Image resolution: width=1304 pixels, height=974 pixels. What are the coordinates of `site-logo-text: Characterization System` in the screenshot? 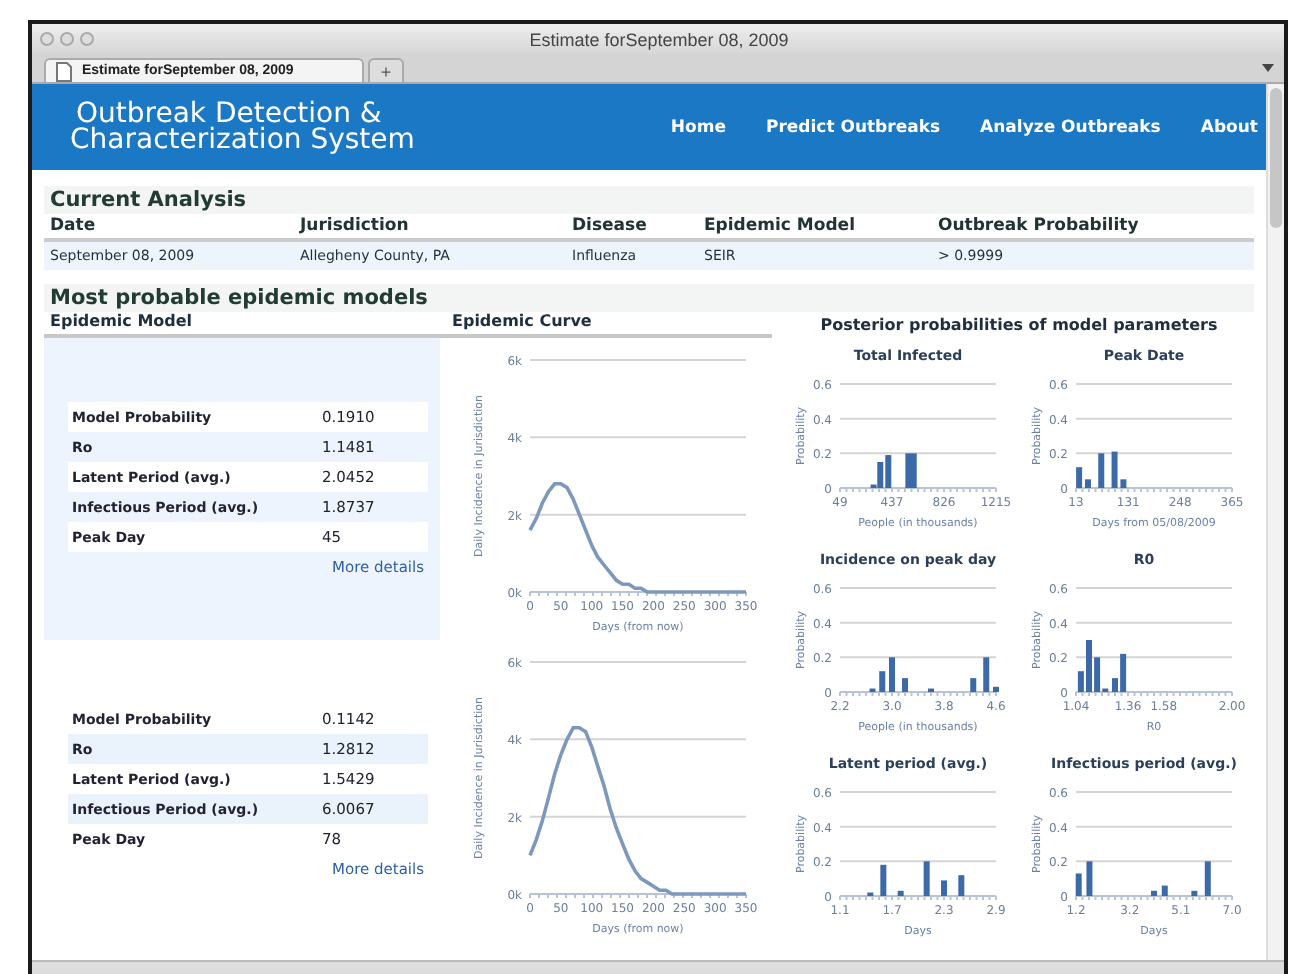 It's located at (242, 140).